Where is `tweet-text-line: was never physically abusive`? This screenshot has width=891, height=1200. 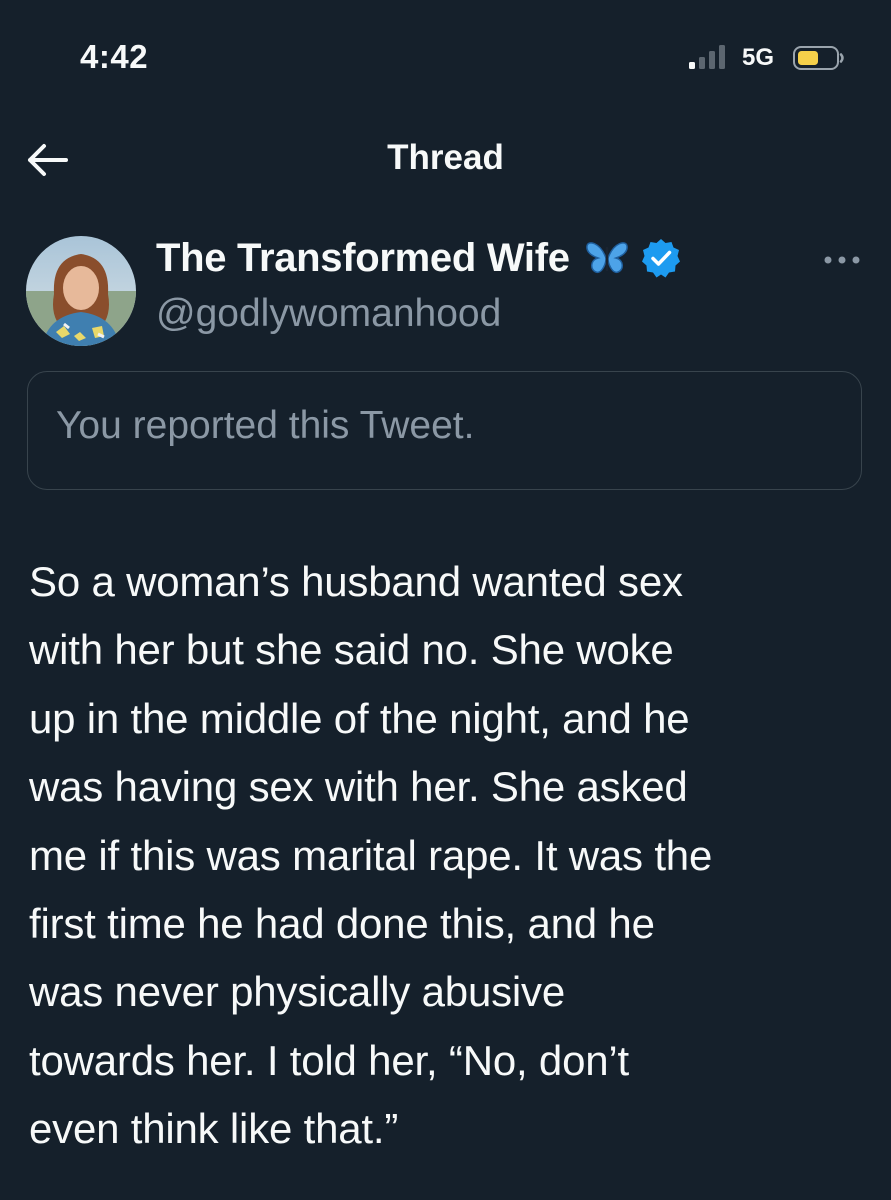 tweet-text-line: was never physically abusive is located at coordinates (297, 992).